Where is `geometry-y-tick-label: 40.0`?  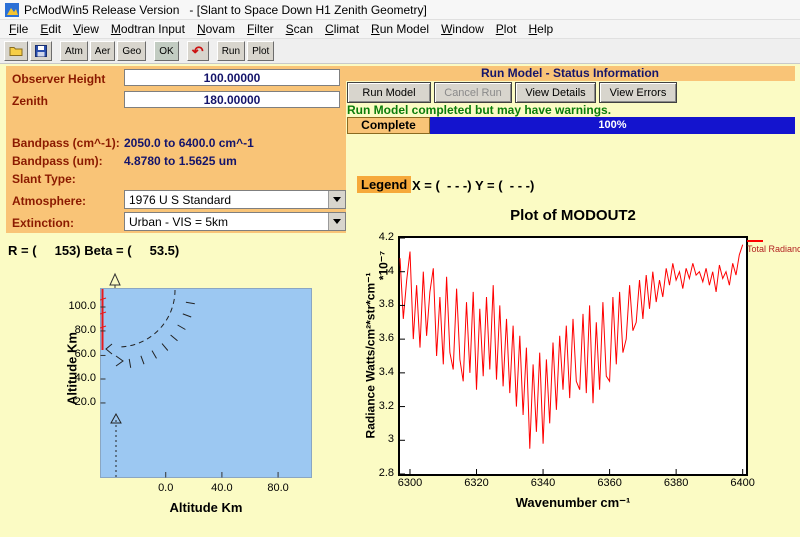 geometry-y-tick-label: 40.0 is located at coordinates (85, 378).